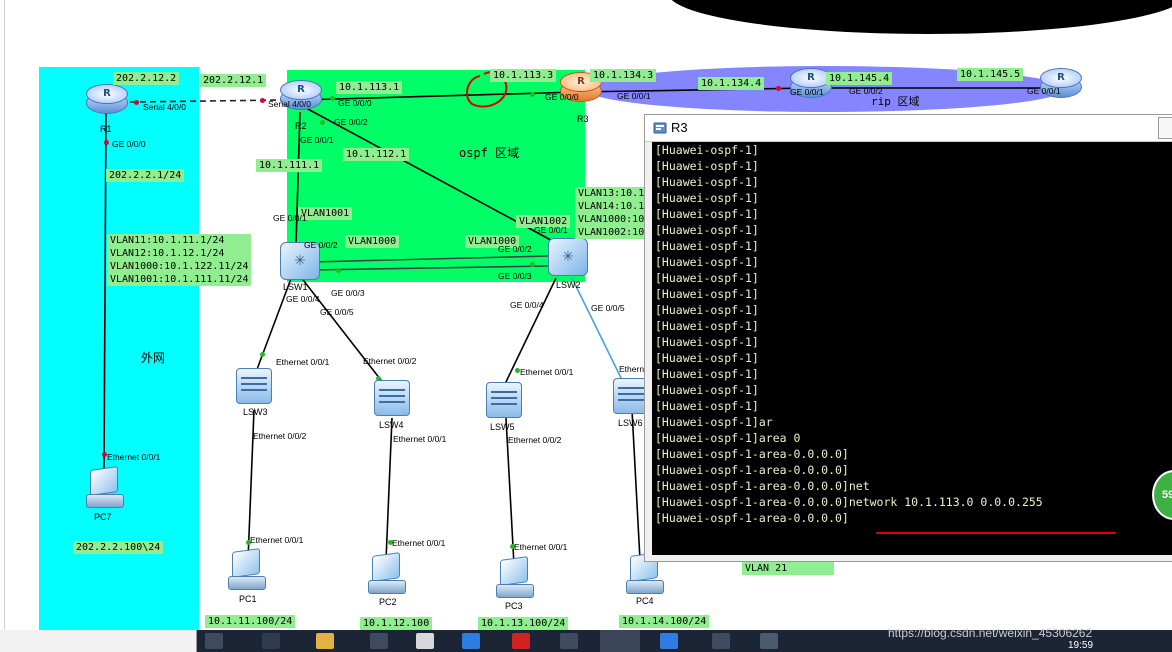  Describe the element at coordinates (388, 602) in the screenshot. I see `device-label-pc2: PC2` at that location.